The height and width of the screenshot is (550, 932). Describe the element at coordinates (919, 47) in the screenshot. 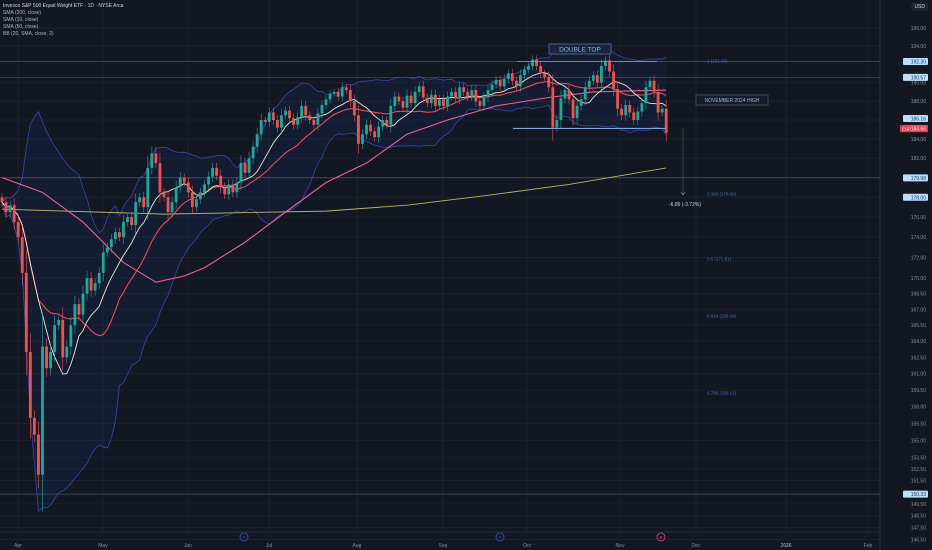

I see `price-tick-label: 194.00` at that location.